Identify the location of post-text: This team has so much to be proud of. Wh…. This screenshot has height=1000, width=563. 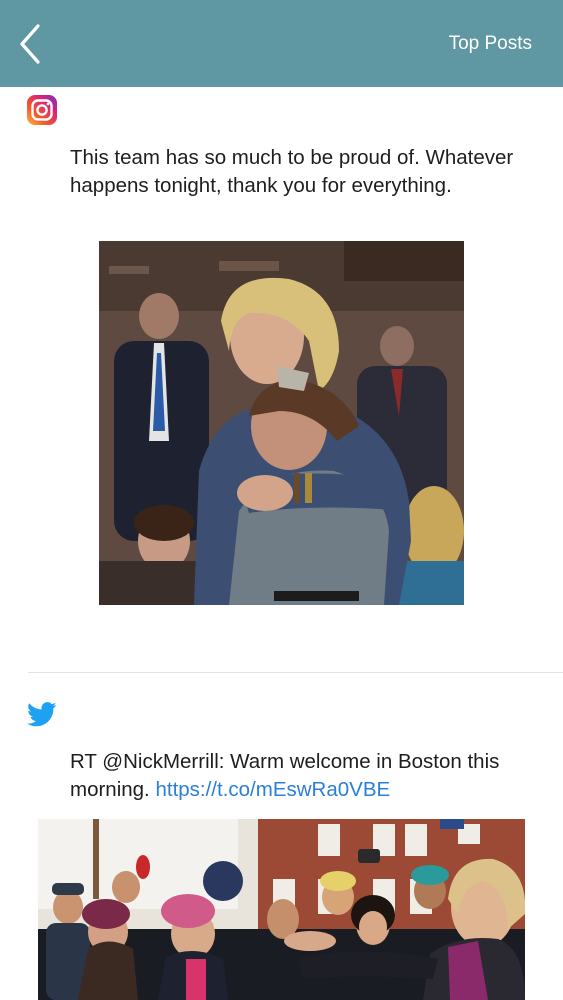
(292, 171).